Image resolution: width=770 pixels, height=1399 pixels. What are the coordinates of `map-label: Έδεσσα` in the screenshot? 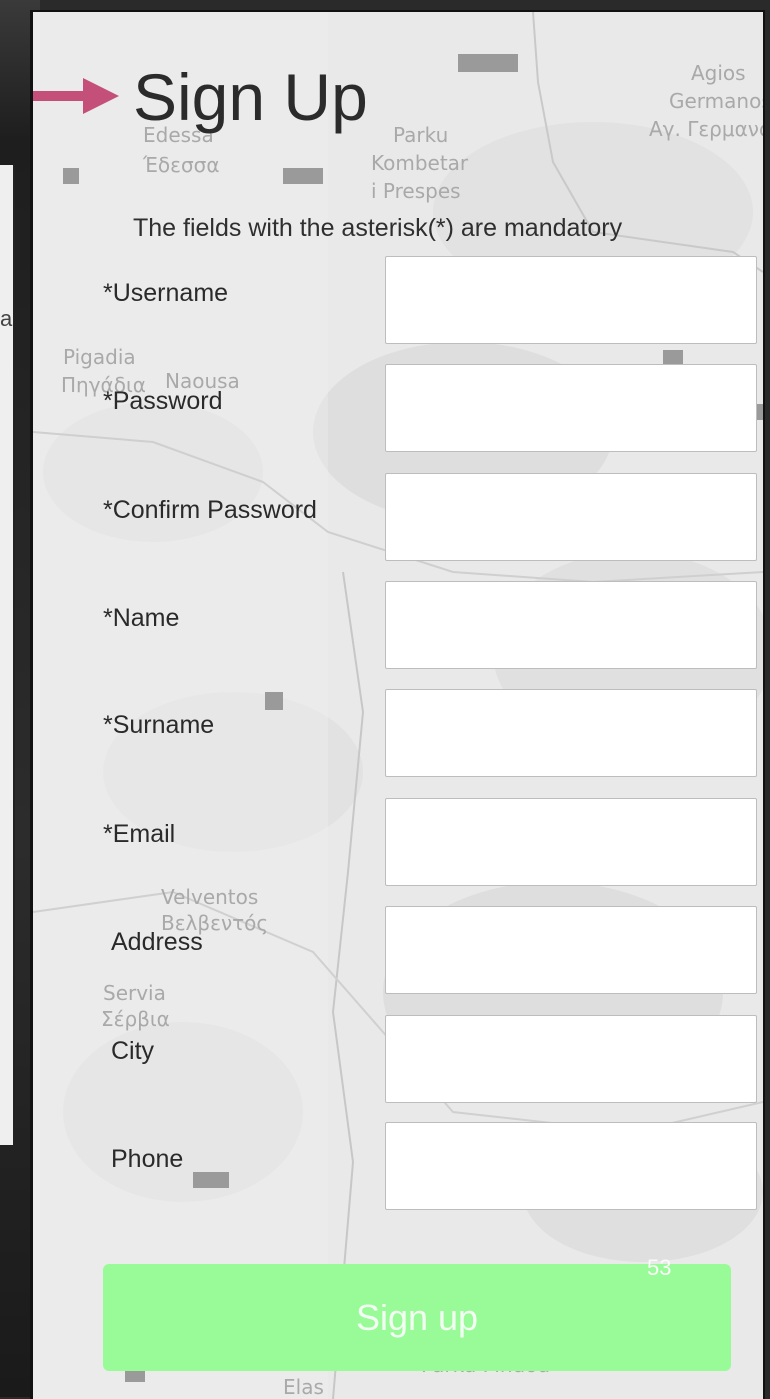 It's located at (181, 165).